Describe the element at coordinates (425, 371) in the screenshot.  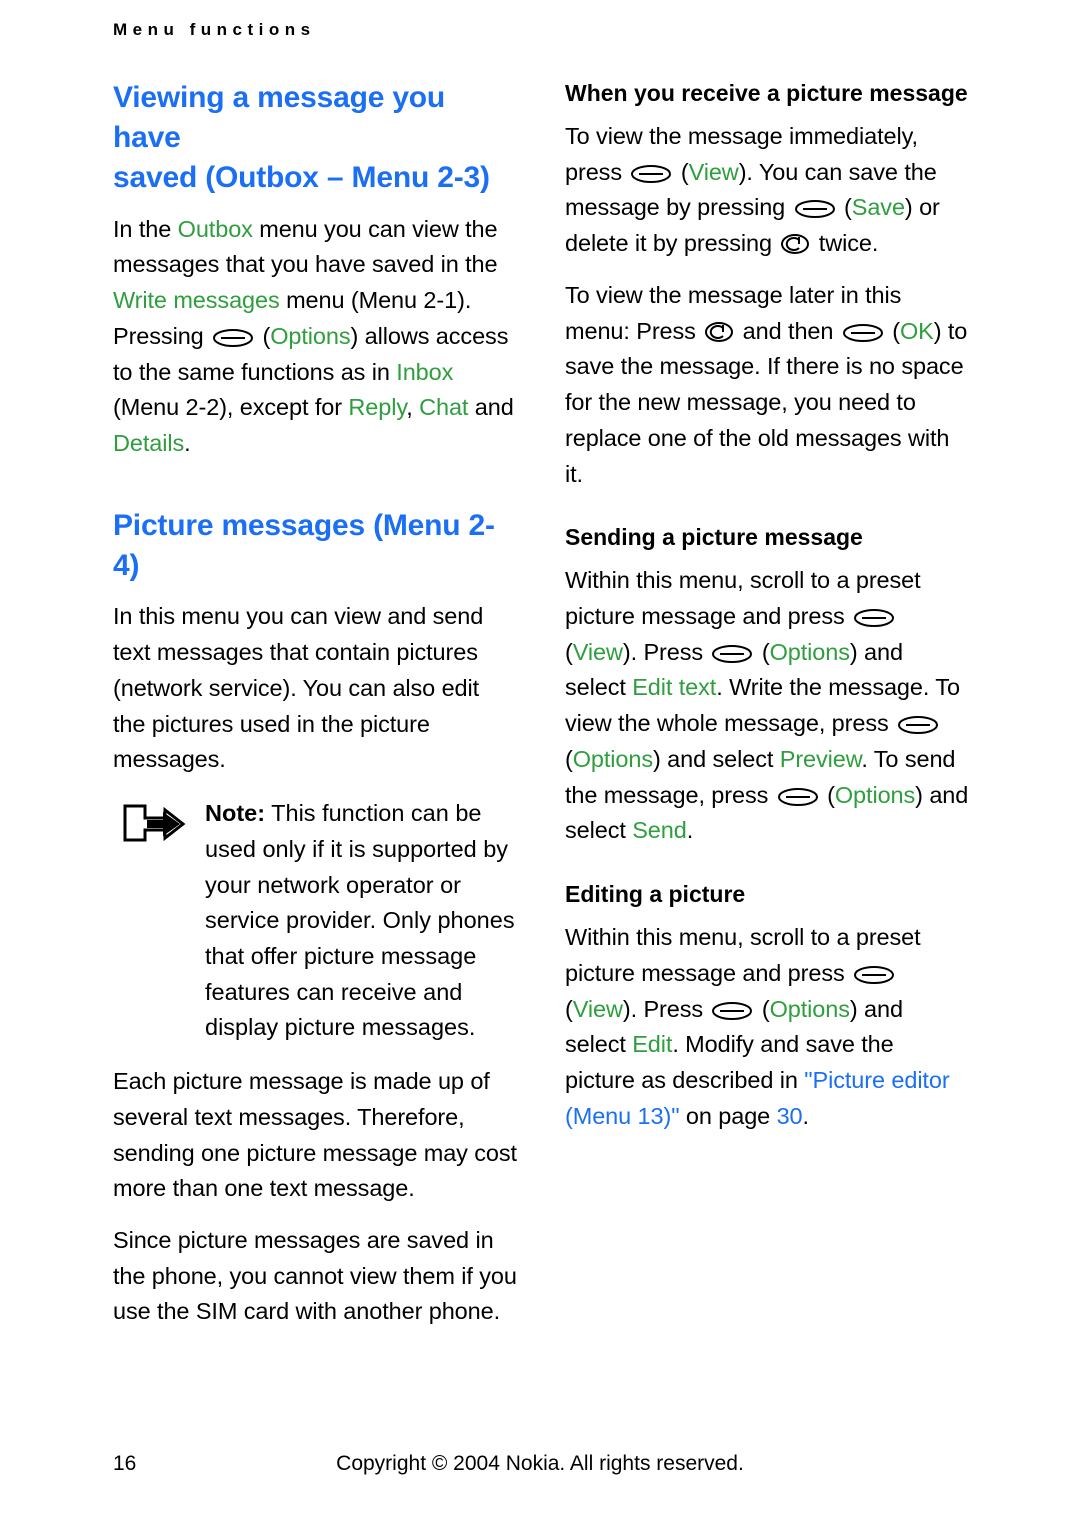
I see `ui-term-inbox: Inbox` at that location.